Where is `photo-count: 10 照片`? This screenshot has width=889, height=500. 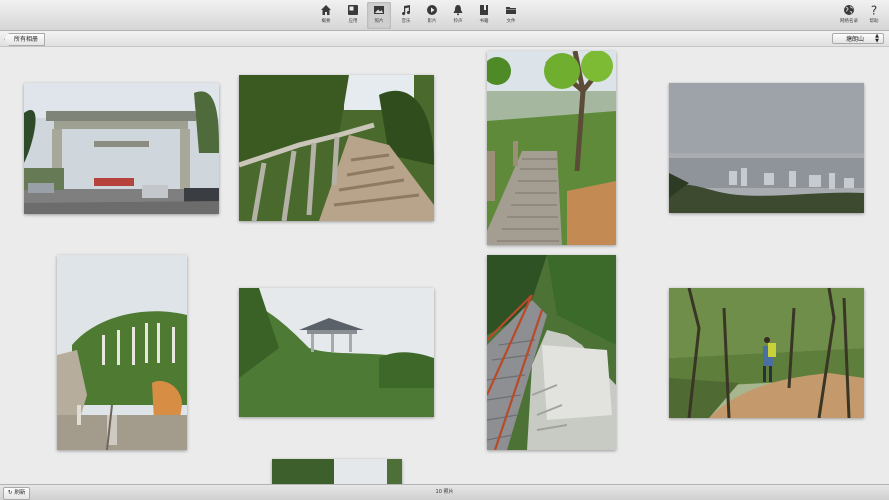 photo-count: 10 照片 is located at coordinates (444, 492).